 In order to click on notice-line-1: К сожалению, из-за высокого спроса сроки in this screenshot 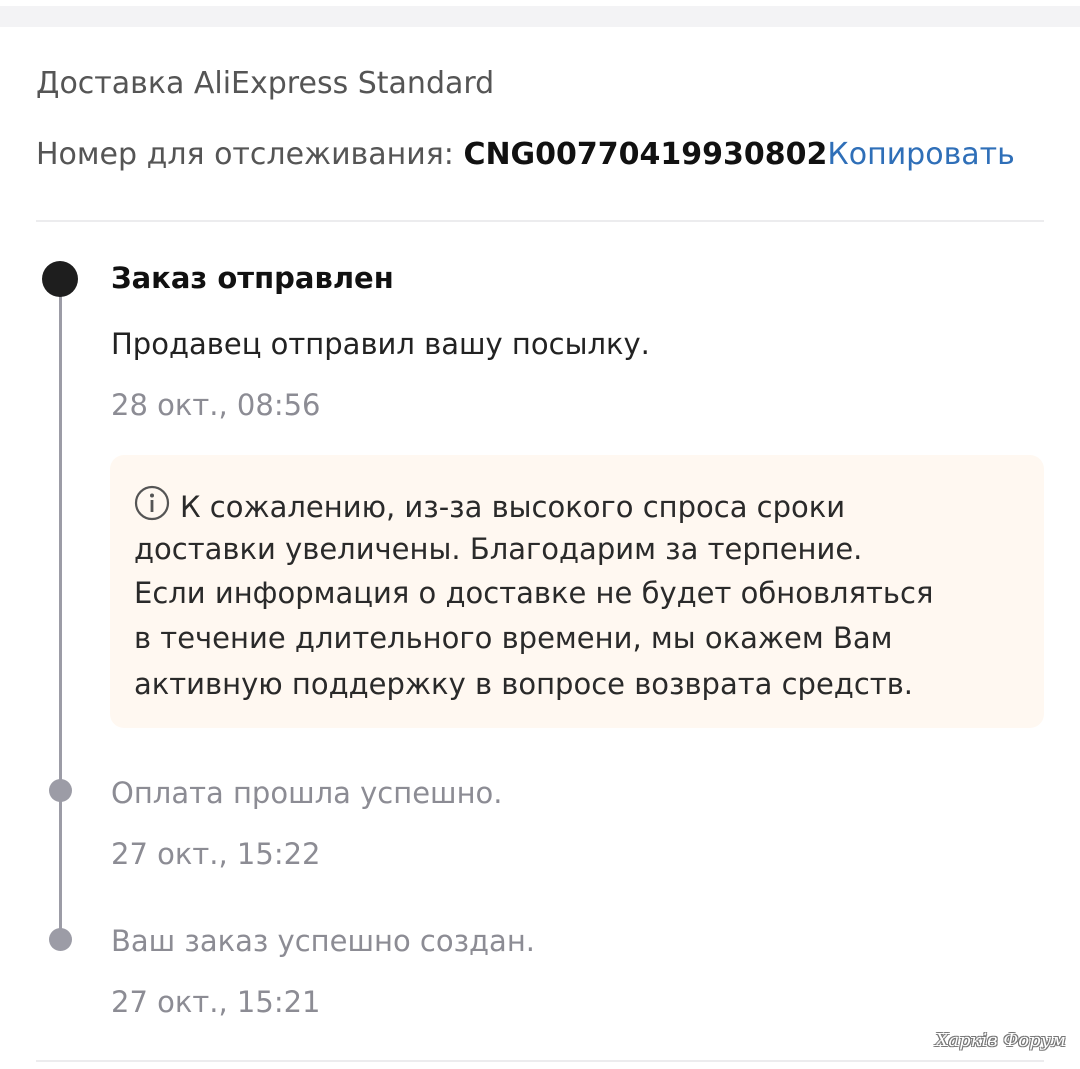, I will do `click(513, 507)`.